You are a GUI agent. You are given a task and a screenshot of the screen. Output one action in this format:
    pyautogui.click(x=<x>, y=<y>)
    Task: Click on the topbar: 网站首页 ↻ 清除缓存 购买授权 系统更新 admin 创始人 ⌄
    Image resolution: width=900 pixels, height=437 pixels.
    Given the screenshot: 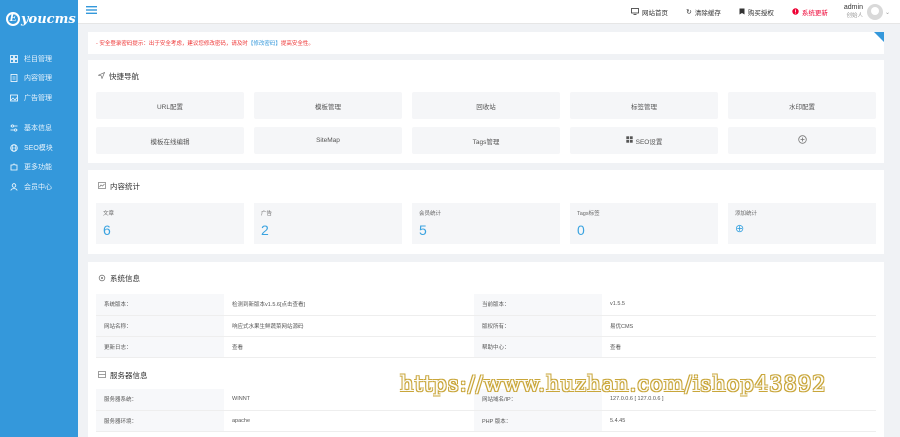 What is the action you would take?
    pyautogui.click(x=489, y=12)
    